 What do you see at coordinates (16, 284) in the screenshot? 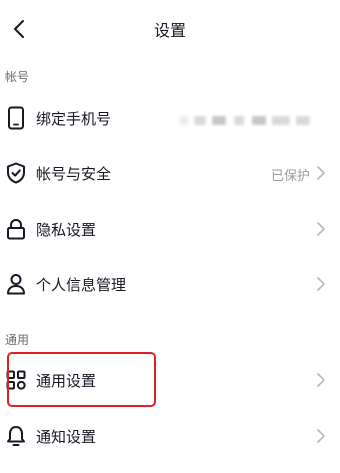
I see `person-icon` at bounding box center [16, 284].